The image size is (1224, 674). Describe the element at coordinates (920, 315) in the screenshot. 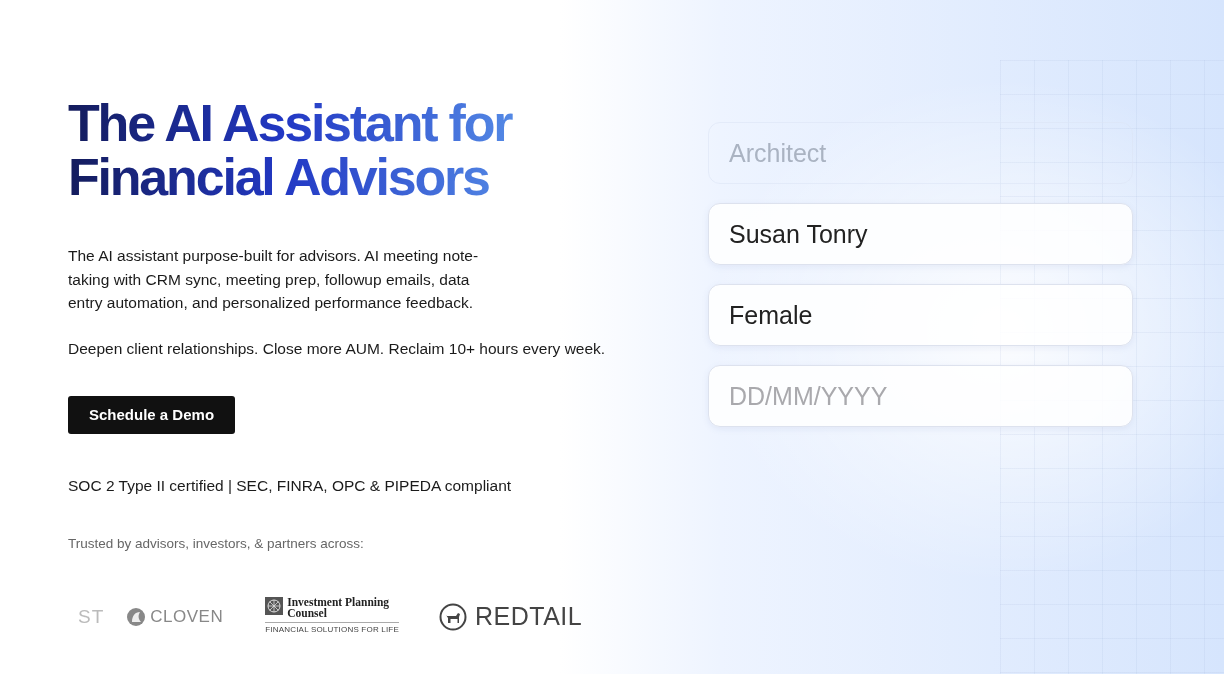

I see `form-field: Female` at that location.